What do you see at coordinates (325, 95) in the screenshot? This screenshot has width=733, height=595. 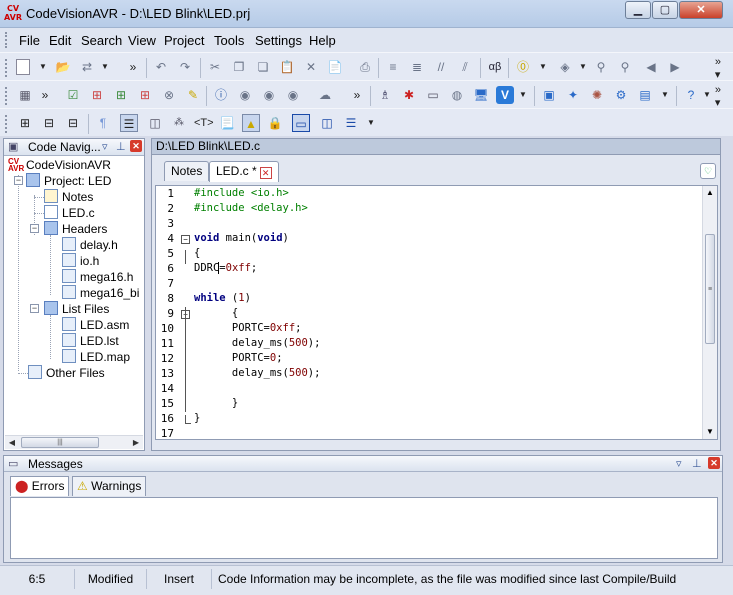 I see `programmer-icon: ☁` at bounding box center [325, 95].